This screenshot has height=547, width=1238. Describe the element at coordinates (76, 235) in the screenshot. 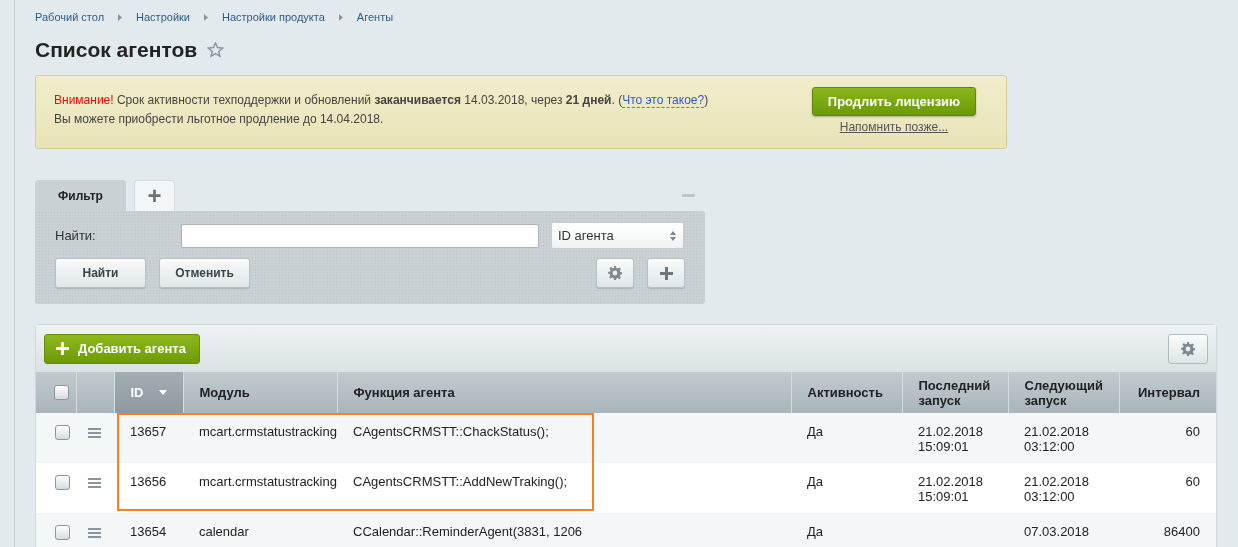

I see `find-label: Найти:` at that location.